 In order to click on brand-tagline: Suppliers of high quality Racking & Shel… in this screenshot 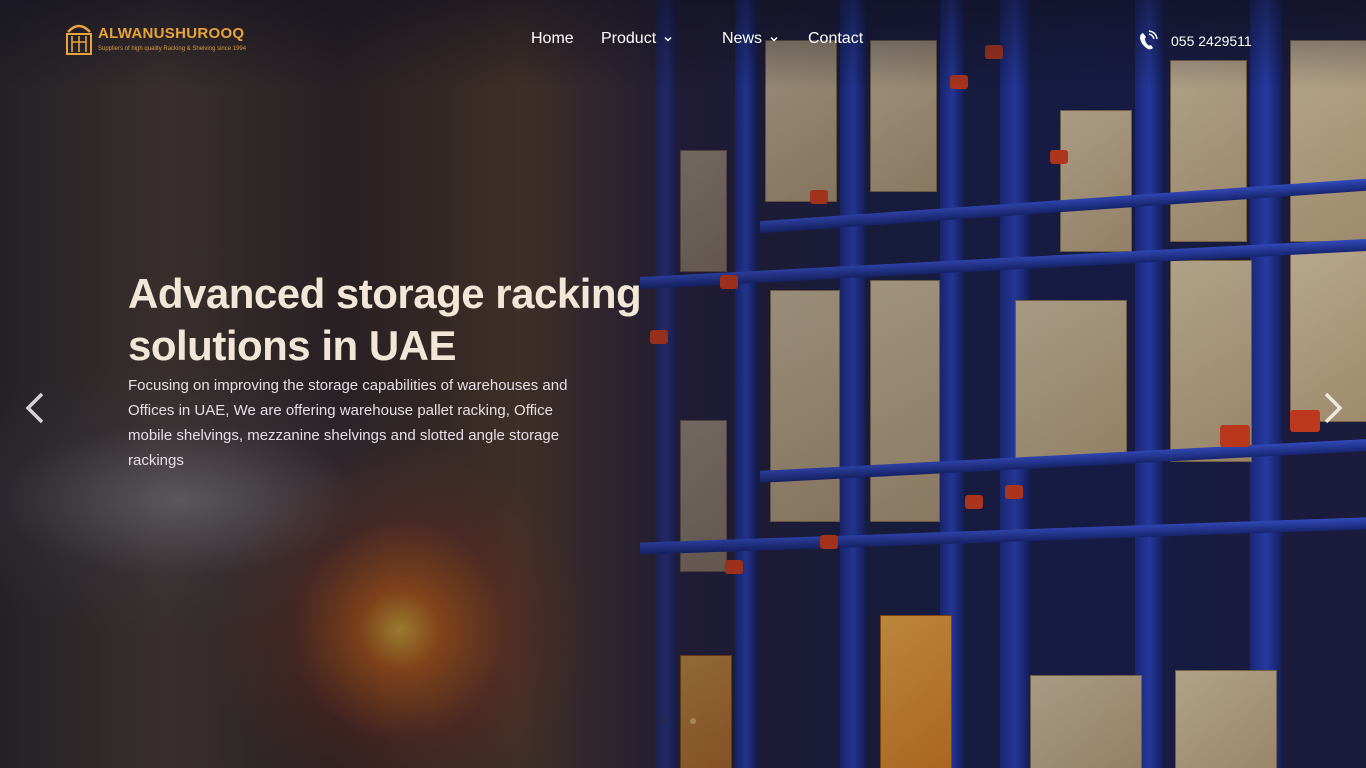, I will do `click(172, 49)`.